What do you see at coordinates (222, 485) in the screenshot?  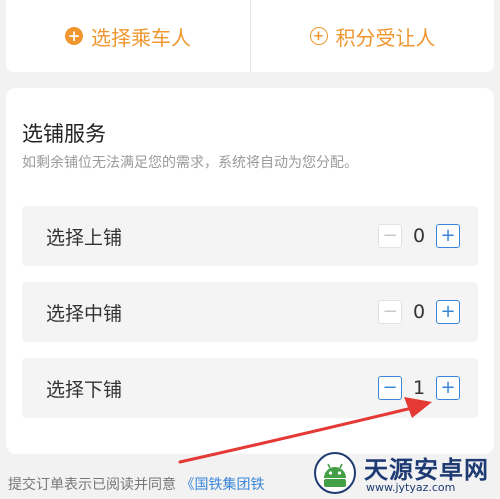 I see `agreement-link: 《国铁集团铁` at bounding box center [222, 485].